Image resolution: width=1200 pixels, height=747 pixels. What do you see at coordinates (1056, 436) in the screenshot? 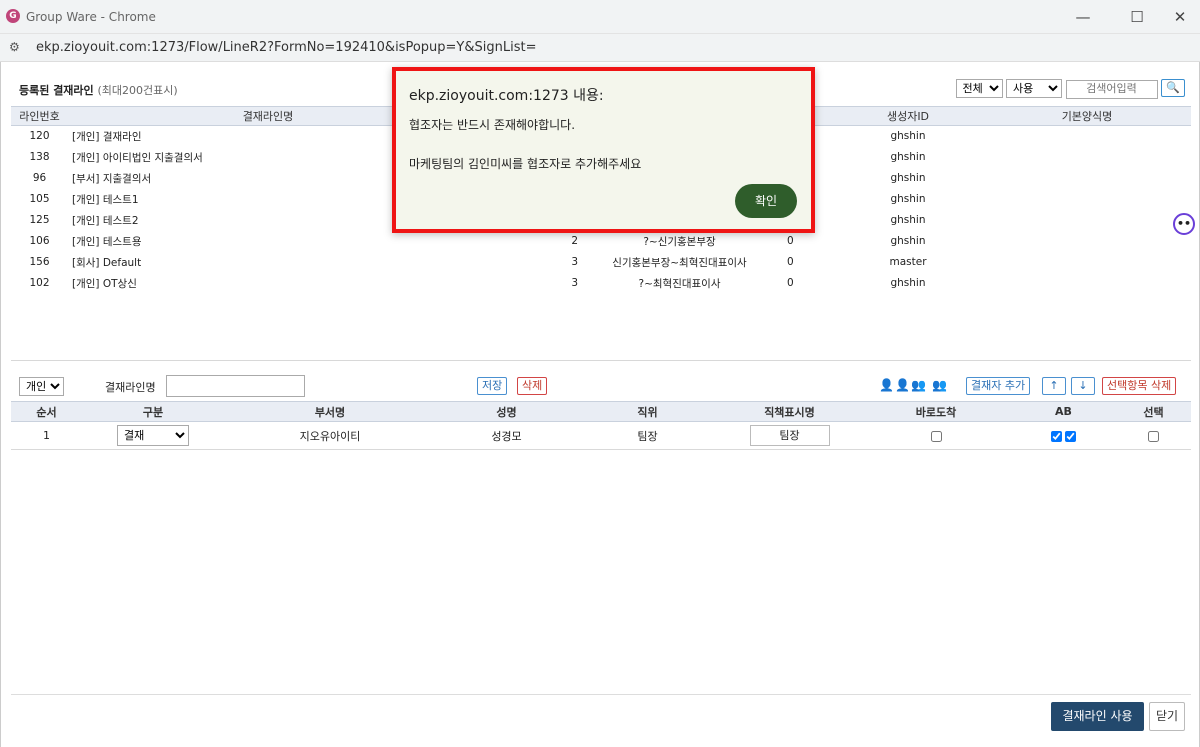
I see `a-checkbox` at bounding box center [1056, 436].